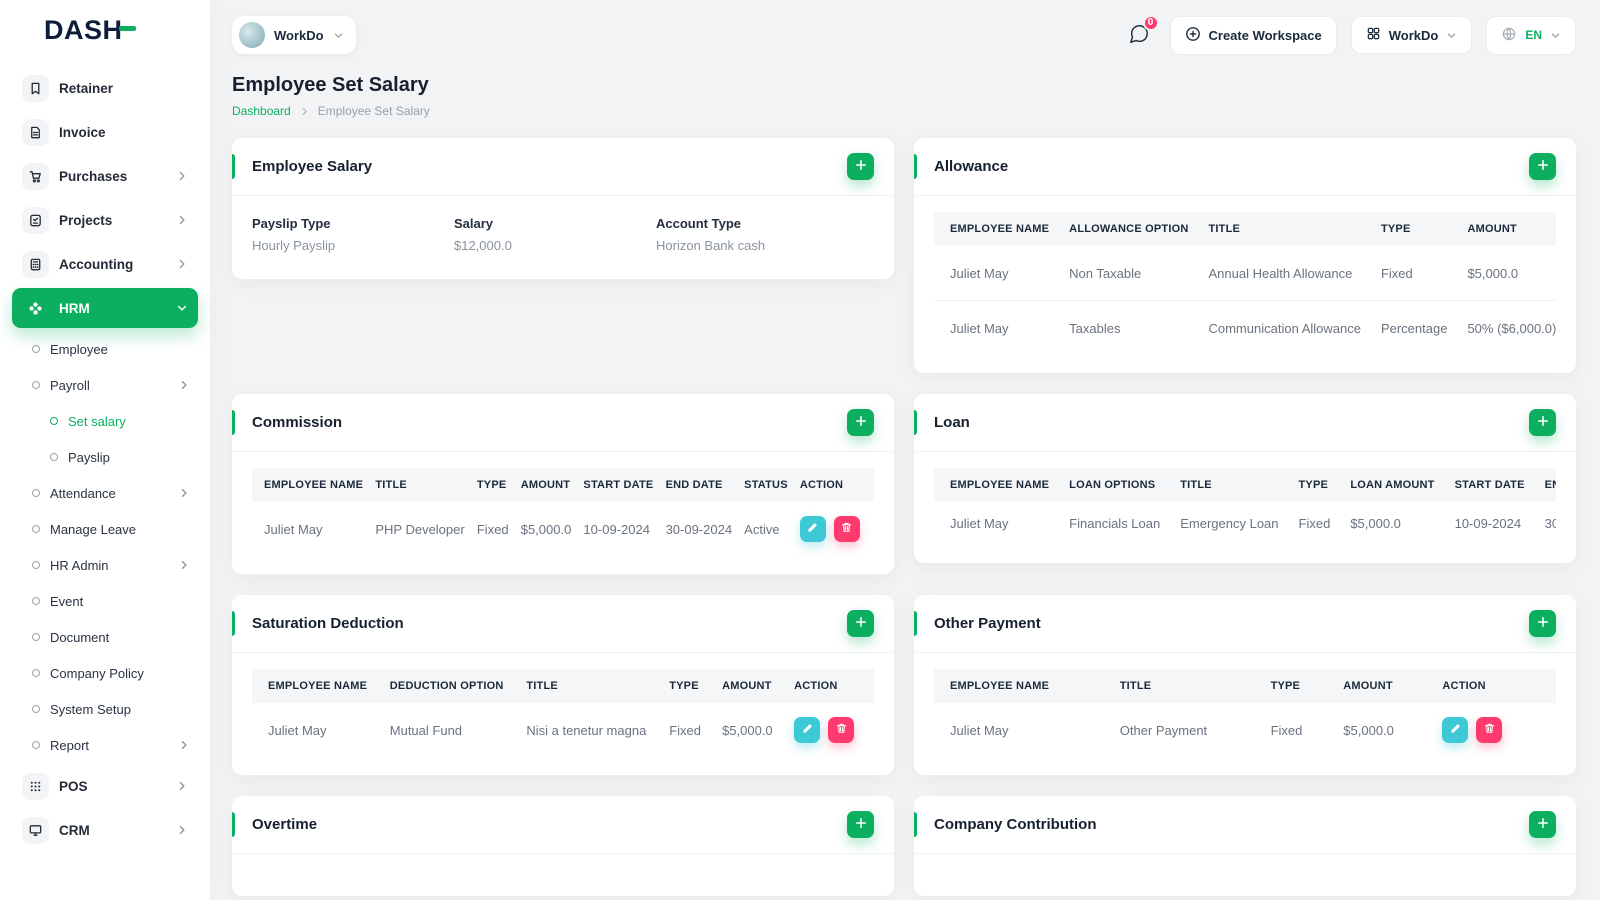  Describe the element at coordinates (563, 846) in the screenshot. I see `overtime-card: Overtime` at that location.